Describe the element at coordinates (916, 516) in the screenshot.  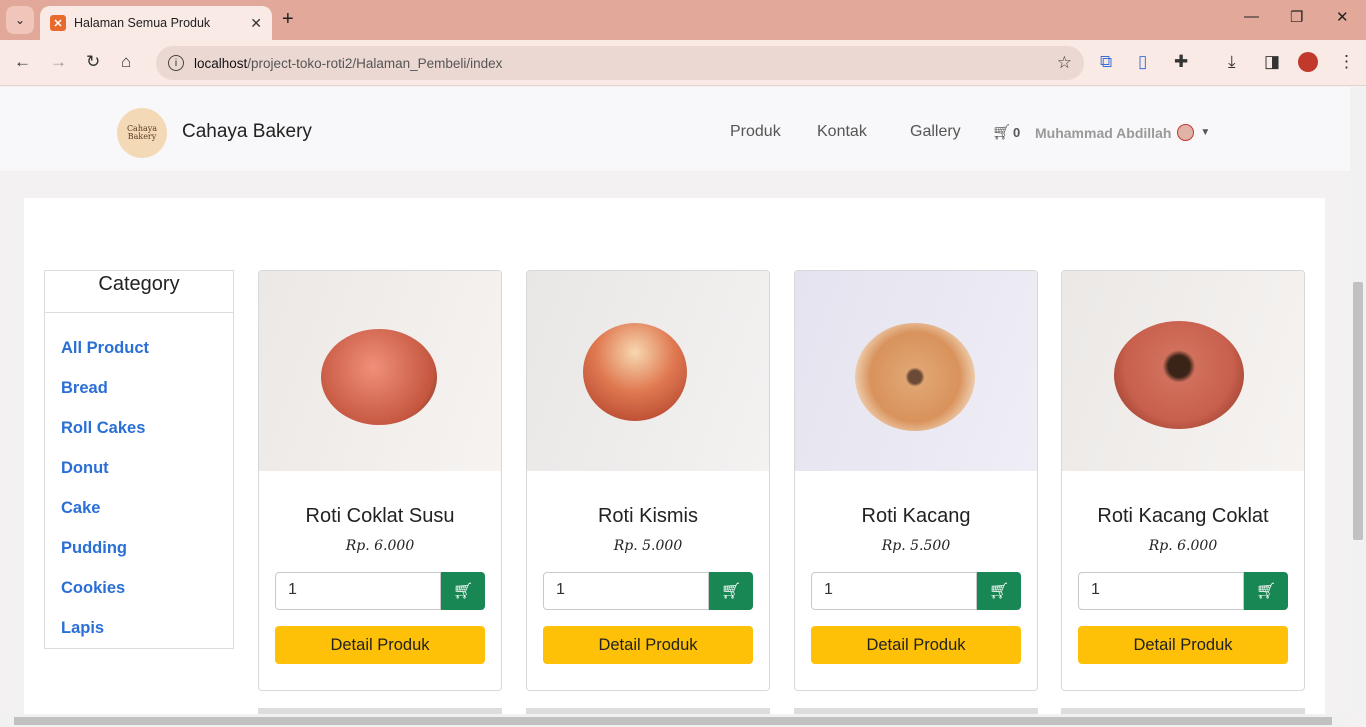
I see `product-name: Roti Kacang` at that location.